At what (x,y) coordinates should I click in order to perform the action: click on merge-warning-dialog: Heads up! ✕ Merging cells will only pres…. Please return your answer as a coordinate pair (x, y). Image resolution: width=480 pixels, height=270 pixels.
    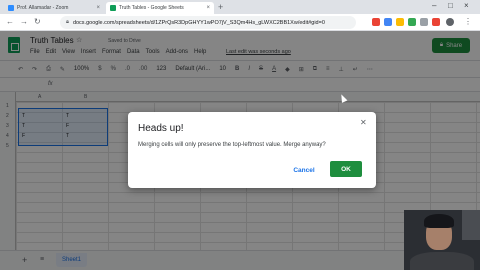
    Looking at the image, I should click on (252, 150).